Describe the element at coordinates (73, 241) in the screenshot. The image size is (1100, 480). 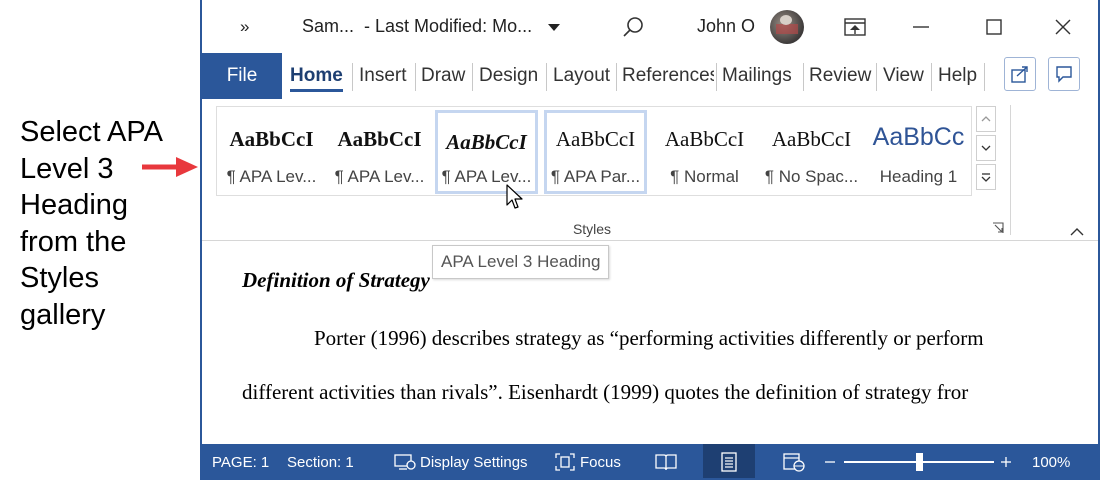
I see `instruction-line: from the` at that location.